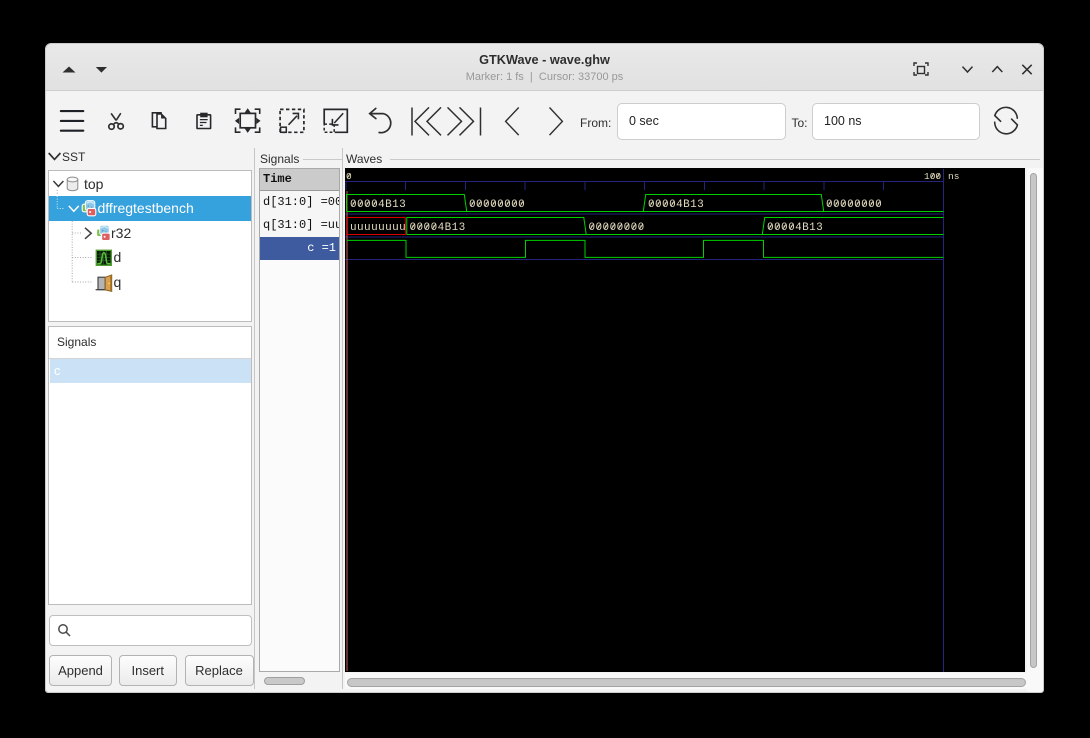 The height and width of the screenshot is (738, 1090). What do you see at coordinates (349, 176) in the screenshot?
I see `svg-text: 0` at bounding box center [349, 176].